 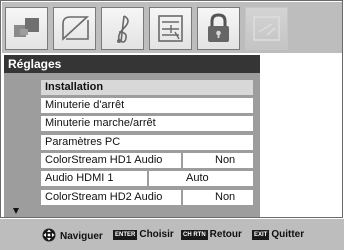 What do you see at coordinates (197, 178) in the screenshot?
I see `menu-item-value: Auto` at bounding box center [197, 178].